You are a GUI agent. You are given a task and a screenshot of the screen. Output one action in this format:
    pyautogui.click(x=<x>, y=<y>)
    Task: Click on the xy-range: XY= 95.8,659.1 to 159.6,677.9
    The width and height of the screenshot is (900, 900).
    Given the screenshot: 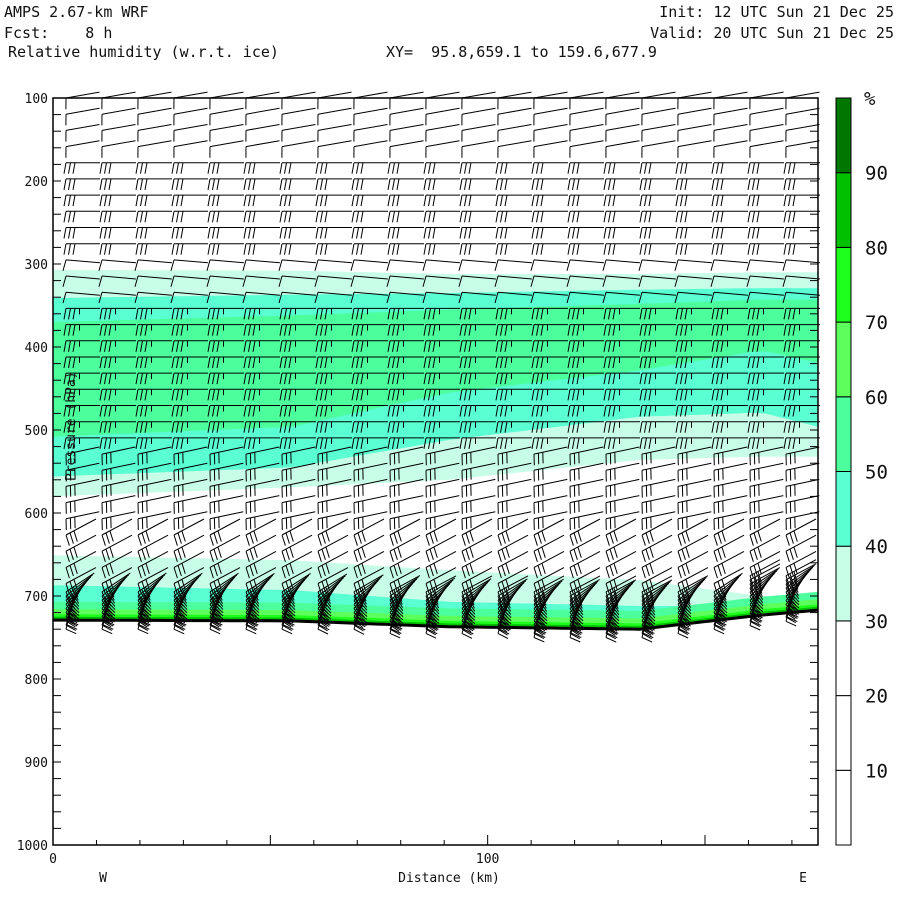 What is the action you would take?
    pyautogui.click(x=521, y=52)
    